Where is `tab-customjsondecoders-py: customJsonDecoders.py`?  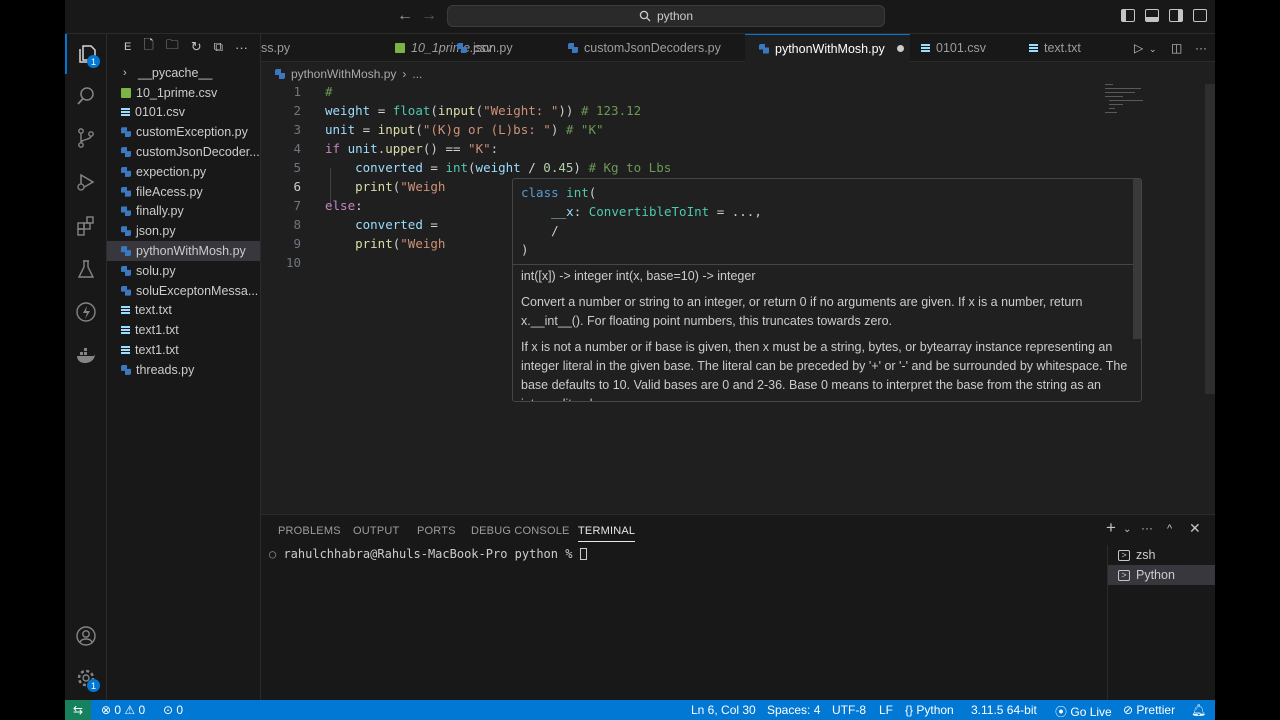
tab-customjsondecoders-py: customJsonDecoders.py is located at coordinates (644, 48).